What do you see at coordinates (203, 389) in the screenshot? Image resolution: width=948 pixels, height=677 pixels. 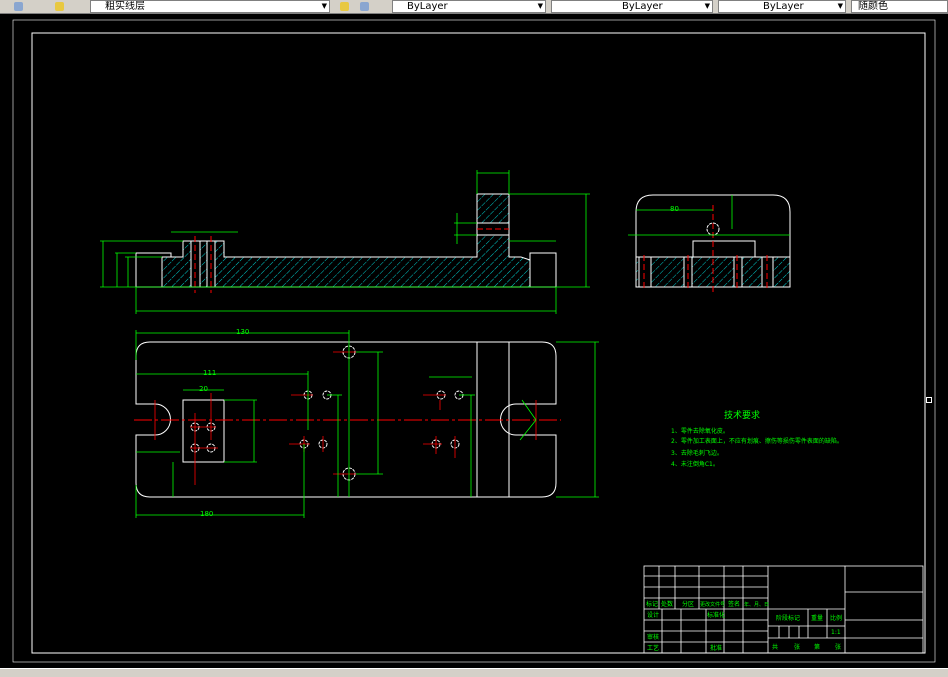 I see `dim-20: 20` at bounding box center [203, 389].